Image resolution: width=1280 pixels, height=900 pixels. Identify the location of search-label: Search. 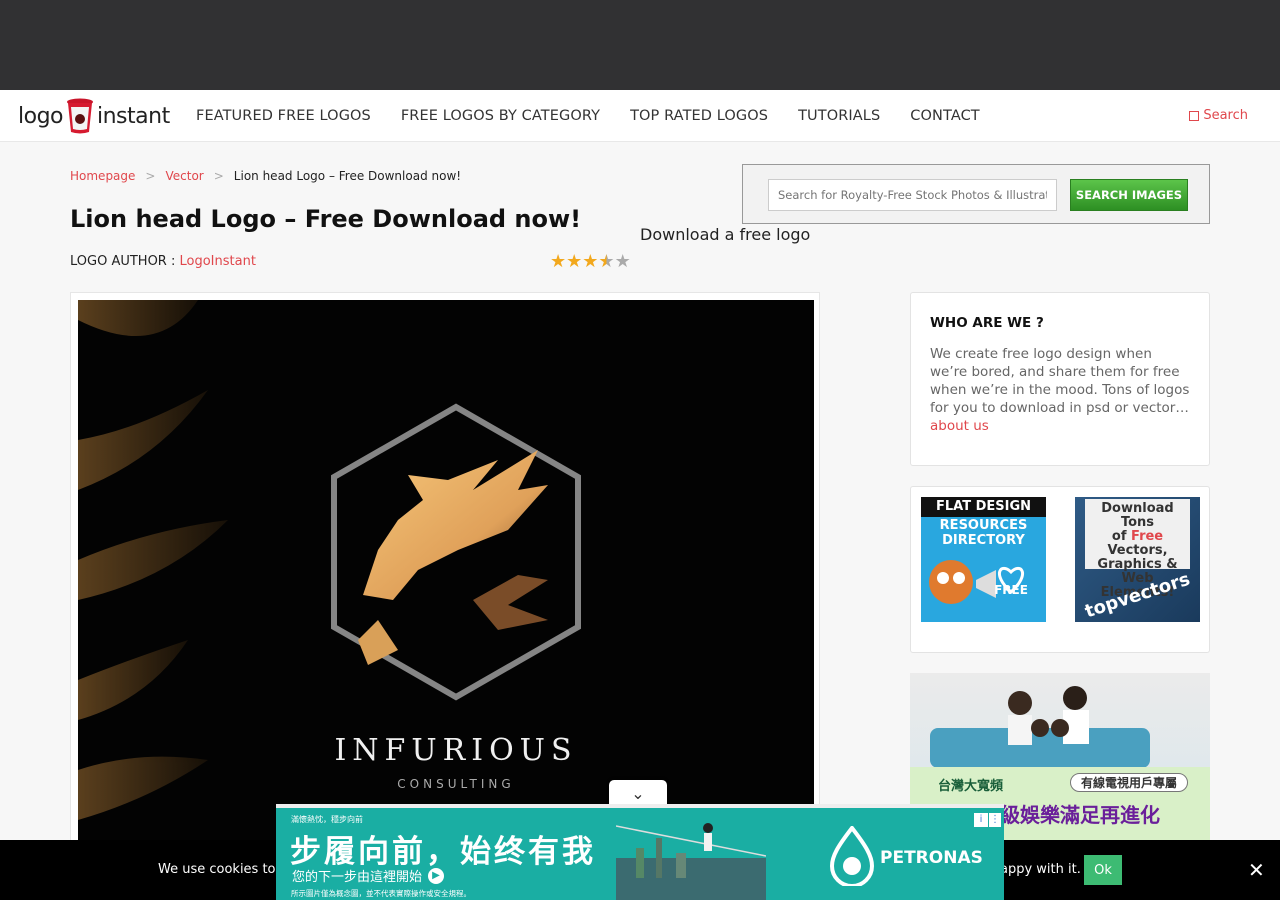
(1225, 115).